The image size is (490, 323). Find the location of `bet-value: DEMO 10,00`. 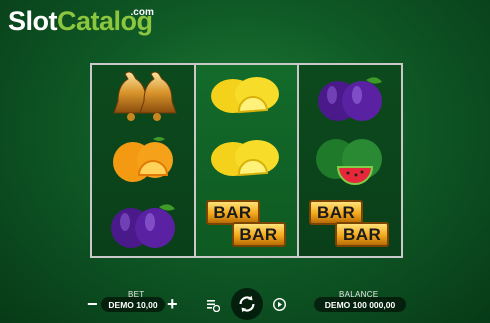

bet-value: DEMO 10,00 is located at coordinates (133, 304).